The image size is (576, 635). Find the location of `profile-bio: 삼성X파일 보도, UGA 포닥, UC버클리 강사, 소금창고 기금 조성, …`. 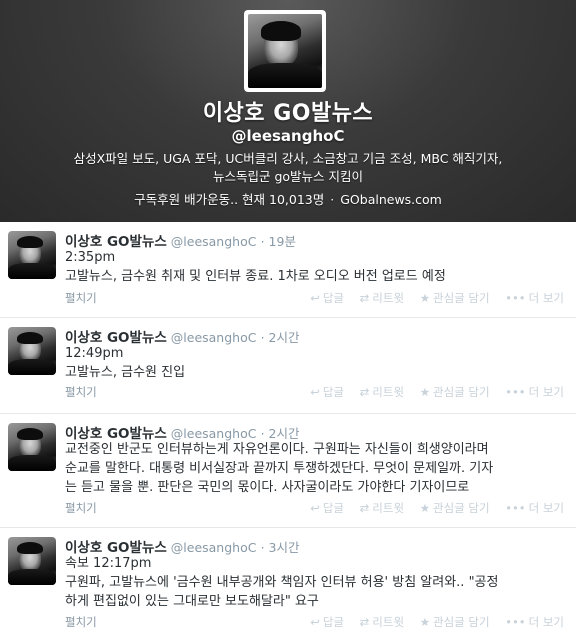

profile-bio: 삼성X파일 보도, UGA 포닥, UC버클리 강사, 소금창고 기금 조성, … is located at coordinates (288, 168).